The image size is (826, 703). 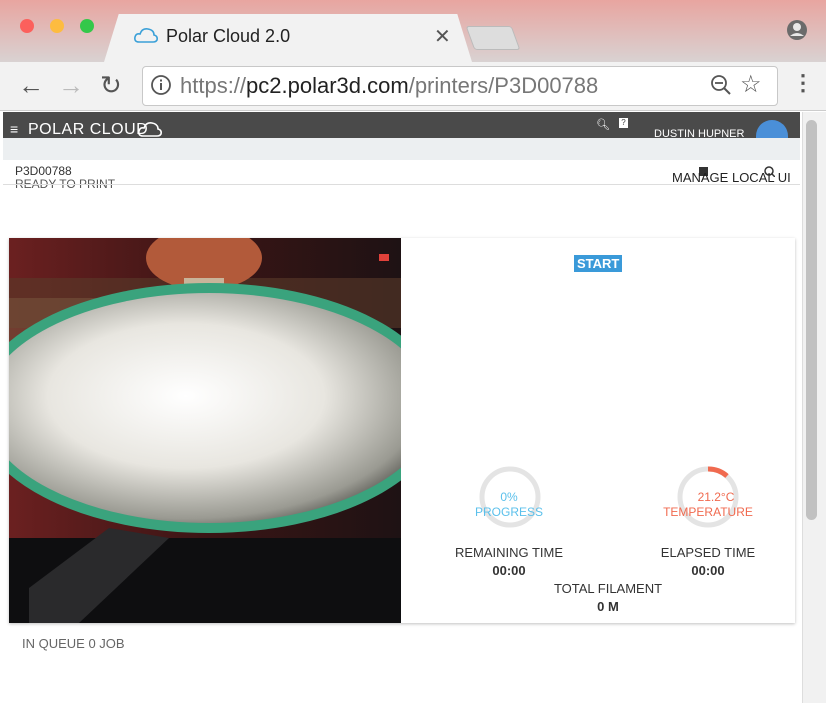 I want to click on back-icon: ←, so click(x=31, y=85).